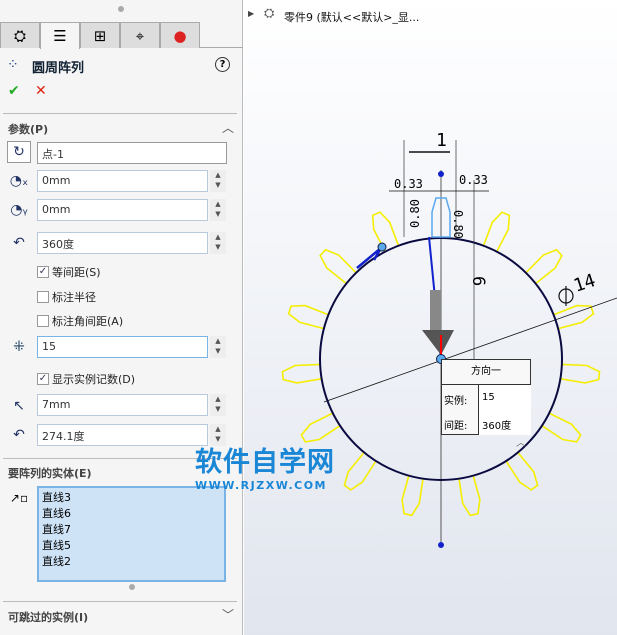 Image resolution: width=617 pixels, height=635 pixels. Describe the element at coordinates (19, 181) in the screenshot. I see `center-x-icon: ◔ₓ` at that location.